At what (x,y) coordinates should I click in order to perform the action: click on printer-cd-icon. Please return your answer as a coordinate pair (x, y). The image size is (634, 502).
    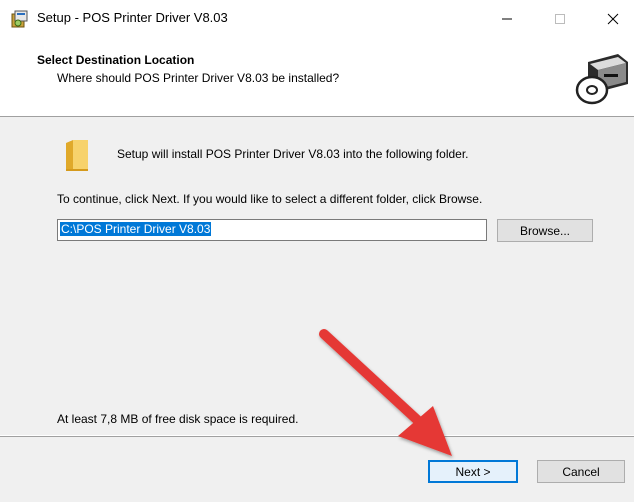
    Looking at the image, I should click on (603, 76).